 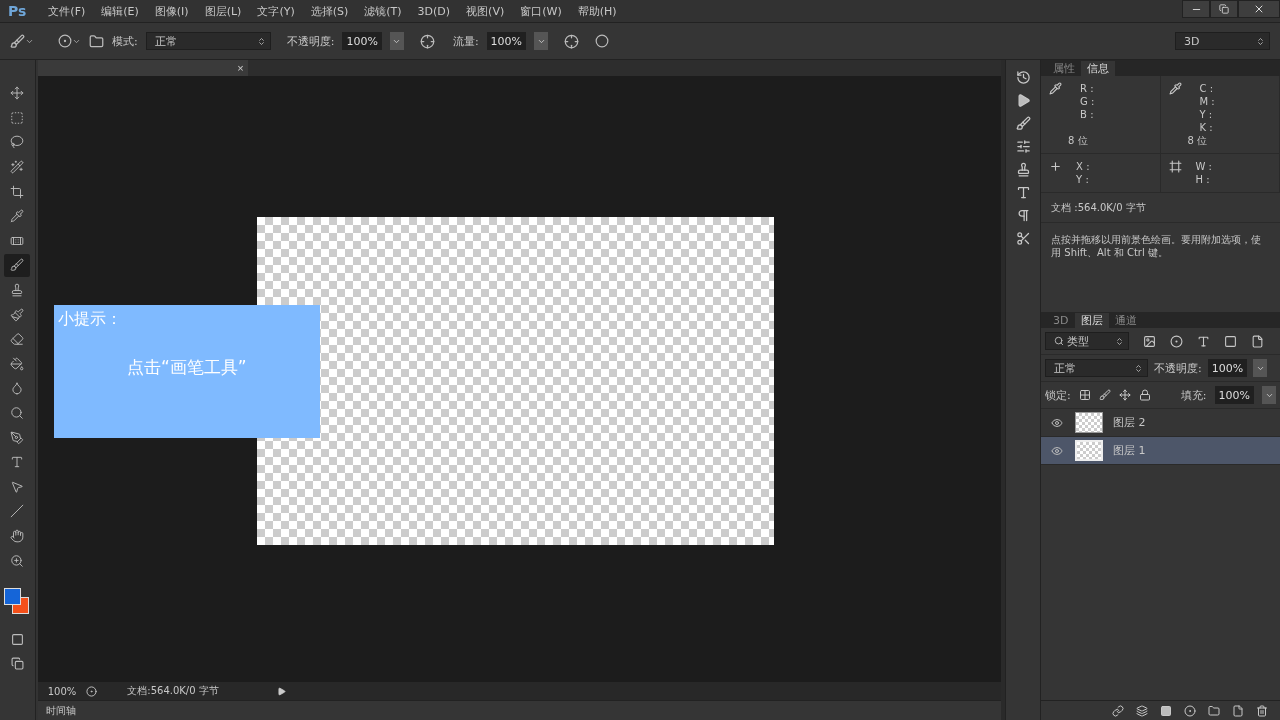 I want to click on pressure-button, so click(x=602, y=41).